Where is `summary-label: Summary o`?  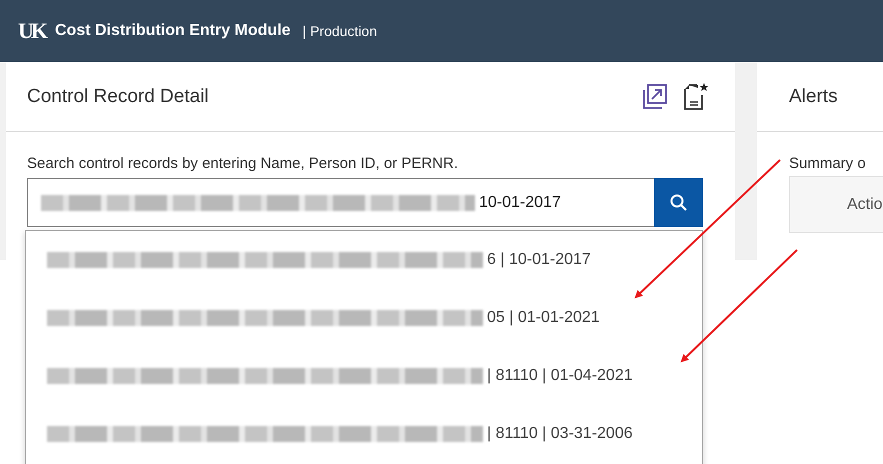
summary-label: Summary o is located at coordinates (828, 163).